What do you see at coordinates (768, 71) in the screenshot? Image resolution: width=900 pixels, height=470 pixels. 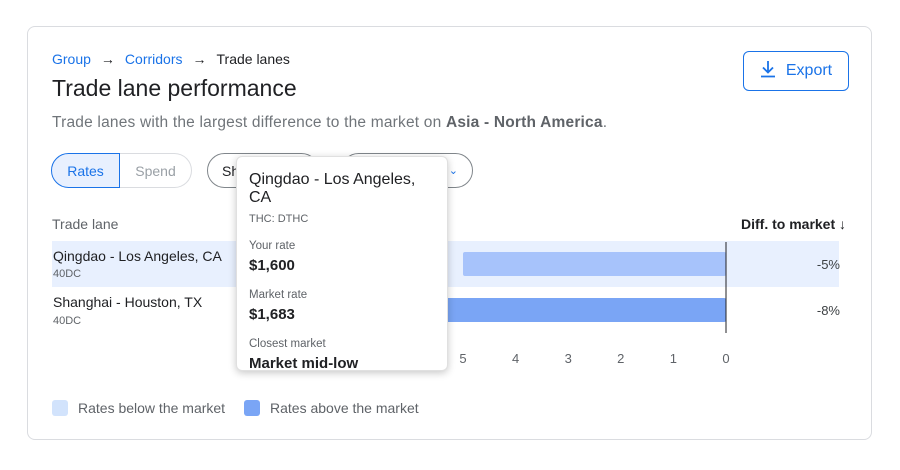 I see `download-icon` at bounding box center [768, 71].